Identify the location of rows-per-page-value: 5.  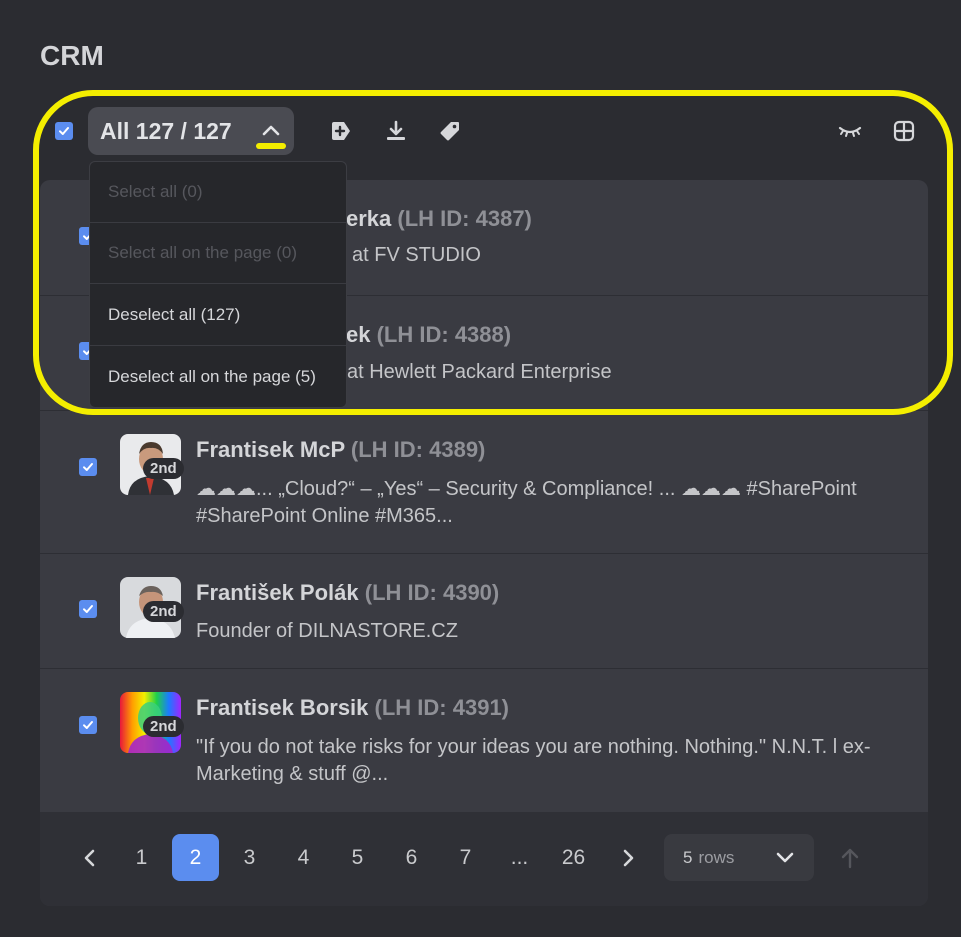
(688, 857).